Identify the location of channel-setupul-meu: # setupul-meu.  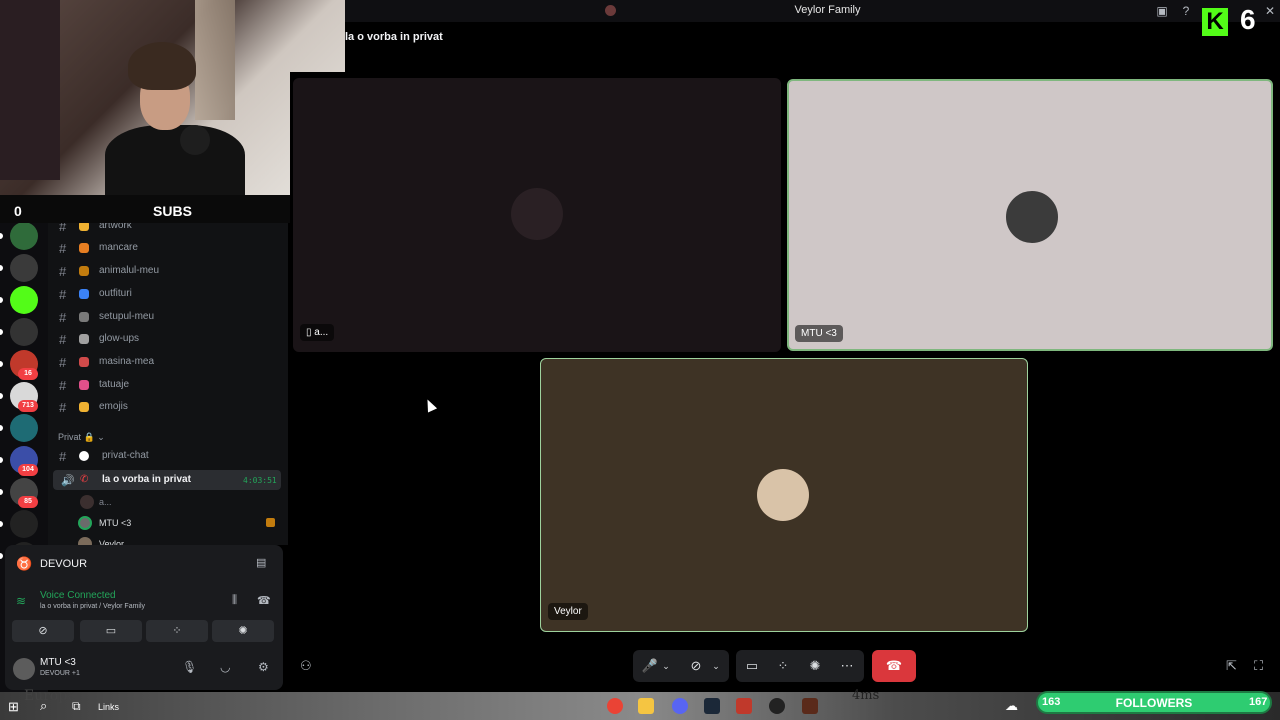
(168, 318).